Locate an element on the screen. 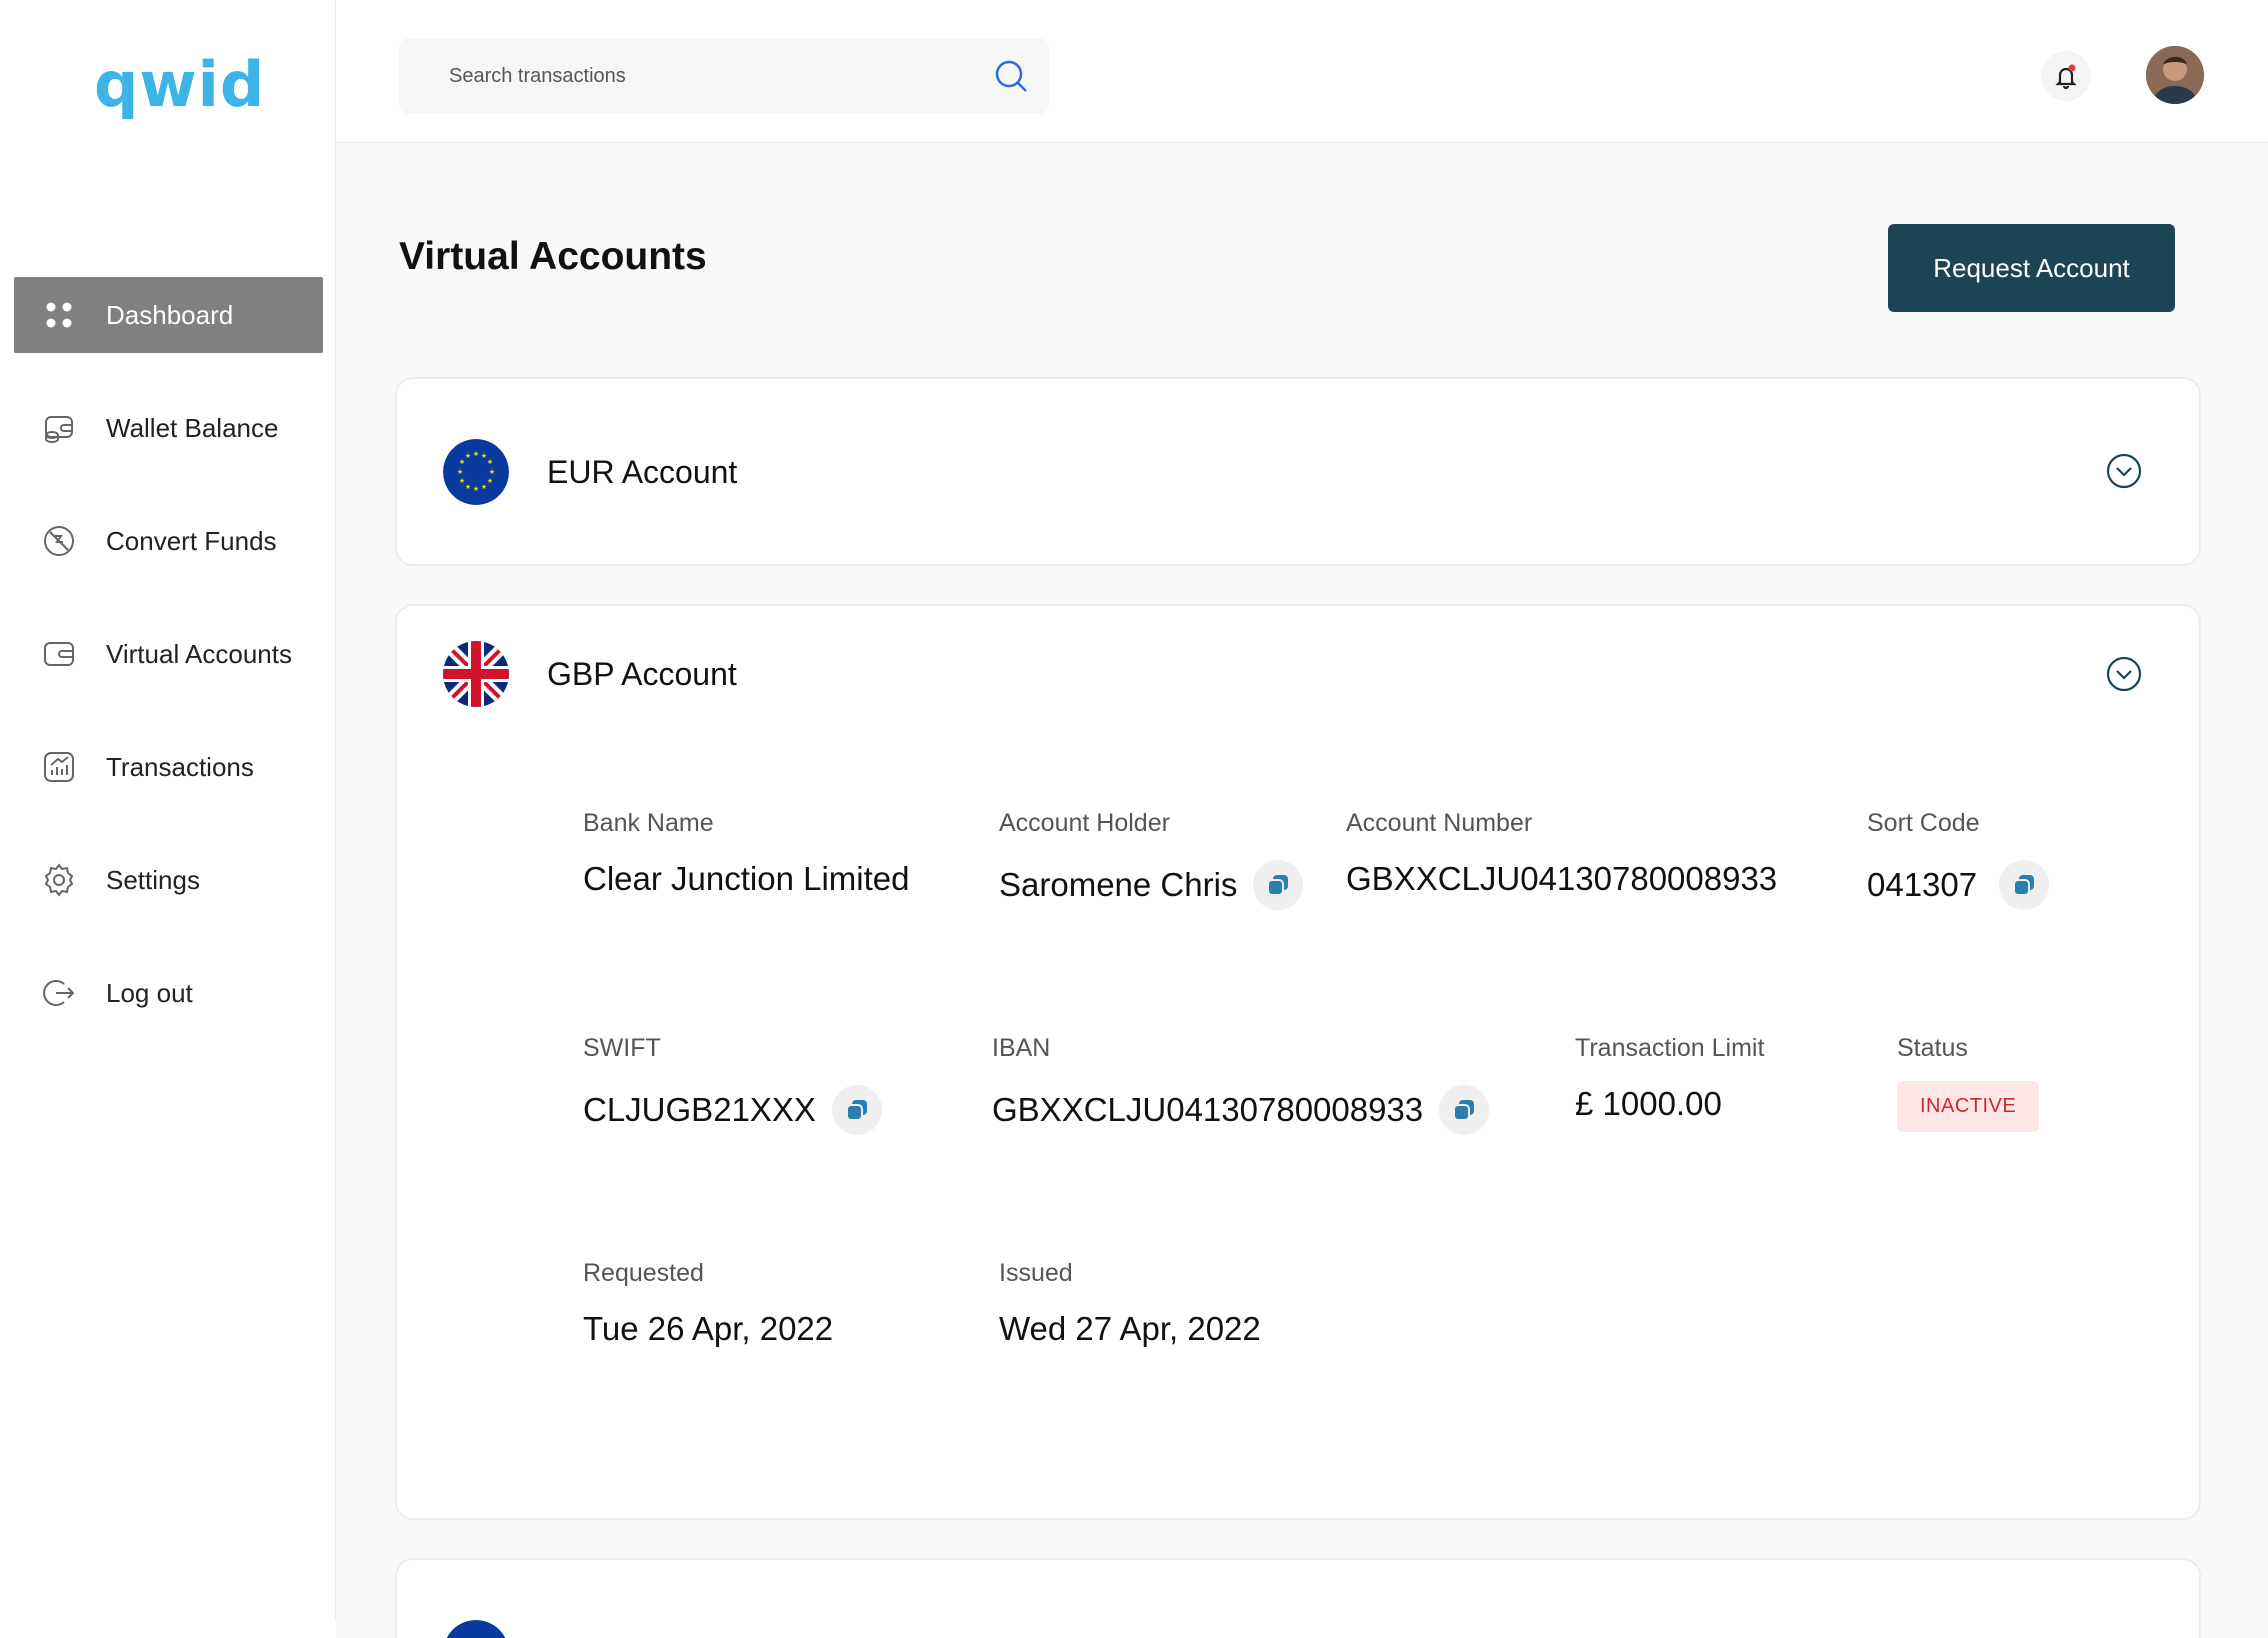 This screenshot has height=1638, width=2268. bell-icon is located at coordinates (2066, 77).